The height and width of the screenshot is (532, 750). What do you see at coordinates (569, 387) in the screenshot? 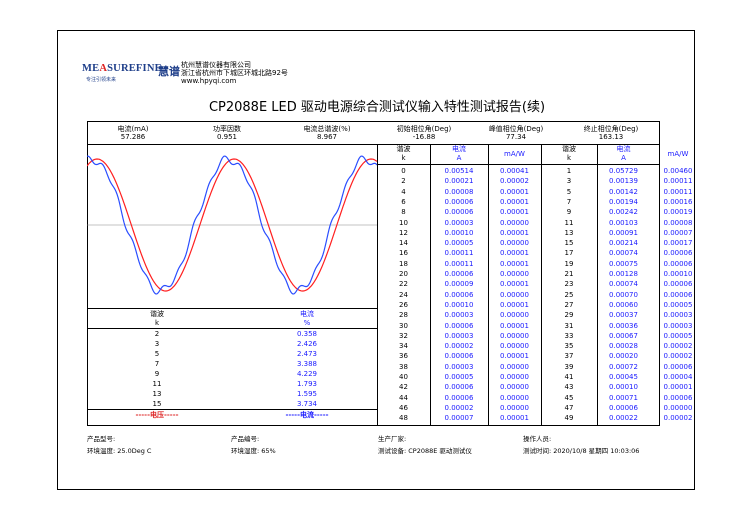
I see `detail-harmonic-order: 43` at bounding box center [569, 387].